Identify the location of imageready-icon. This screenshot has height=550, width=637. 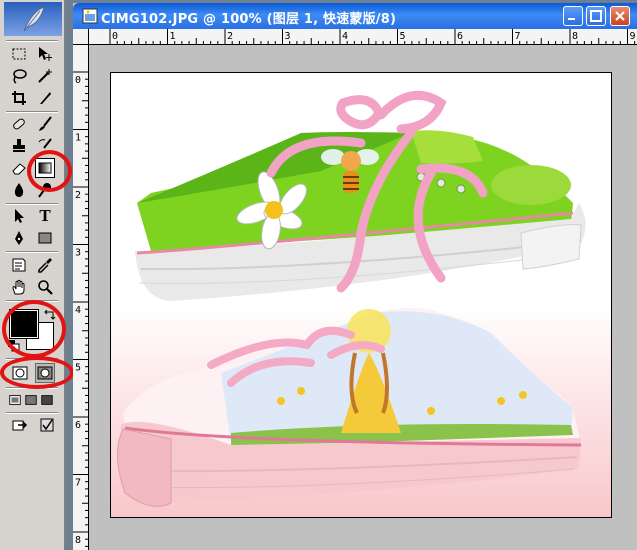
(47, 425).